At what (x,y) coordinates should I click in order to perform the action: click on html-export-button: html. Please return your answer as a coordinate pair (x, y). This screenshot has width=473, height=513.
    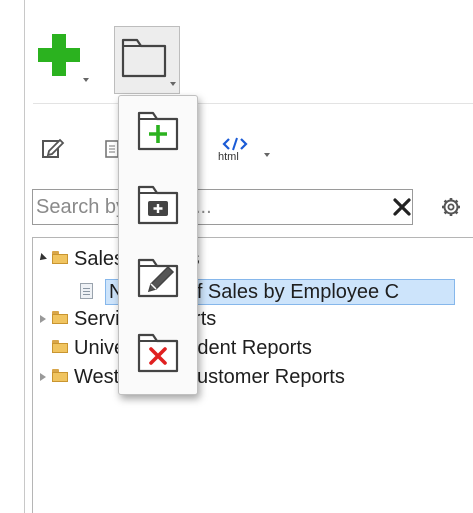
    Looking at the image, I should click on (246, 151).